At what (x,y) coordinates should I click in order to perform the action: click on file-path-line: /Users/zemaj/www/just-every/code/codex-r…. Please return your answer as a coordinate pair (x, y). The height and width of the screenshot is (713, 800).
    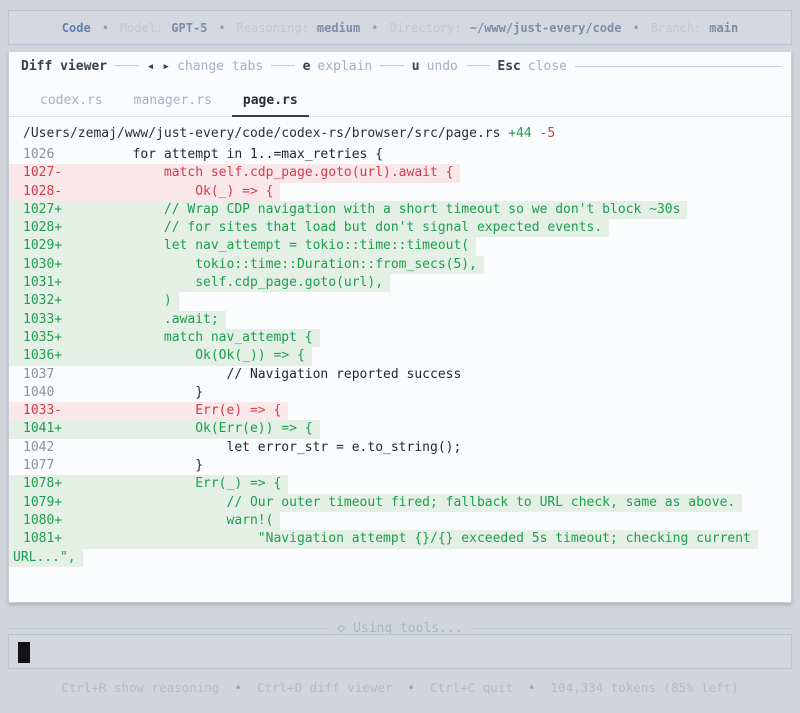
    Looking at the image, I should click on (400, 131).